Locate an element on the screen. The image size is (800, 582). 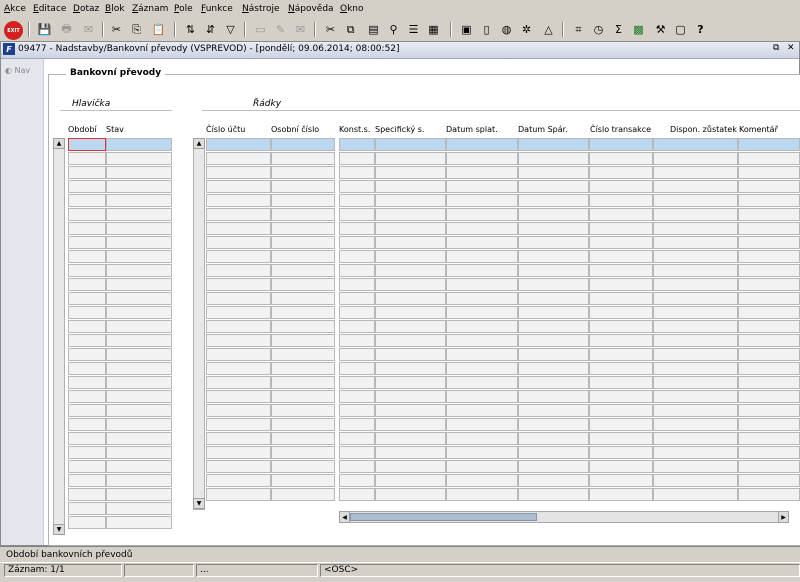
clock-icon: ◷ is located at coordinates (598, 29).